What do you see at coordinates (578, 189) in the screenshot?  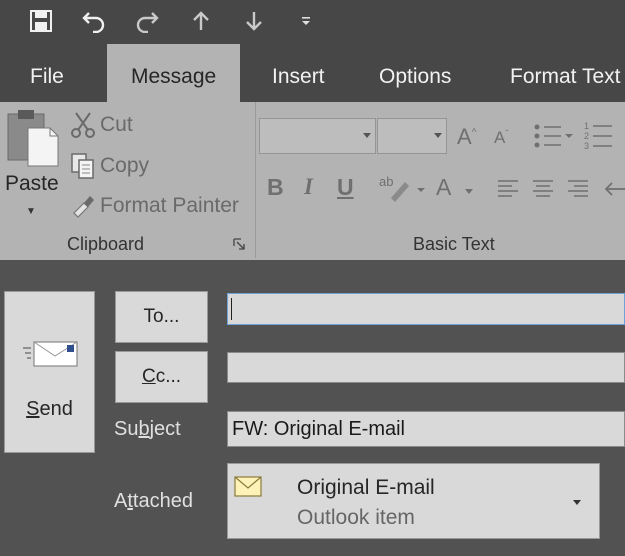 I see `align-right-button` at bounding box center [578, 189].